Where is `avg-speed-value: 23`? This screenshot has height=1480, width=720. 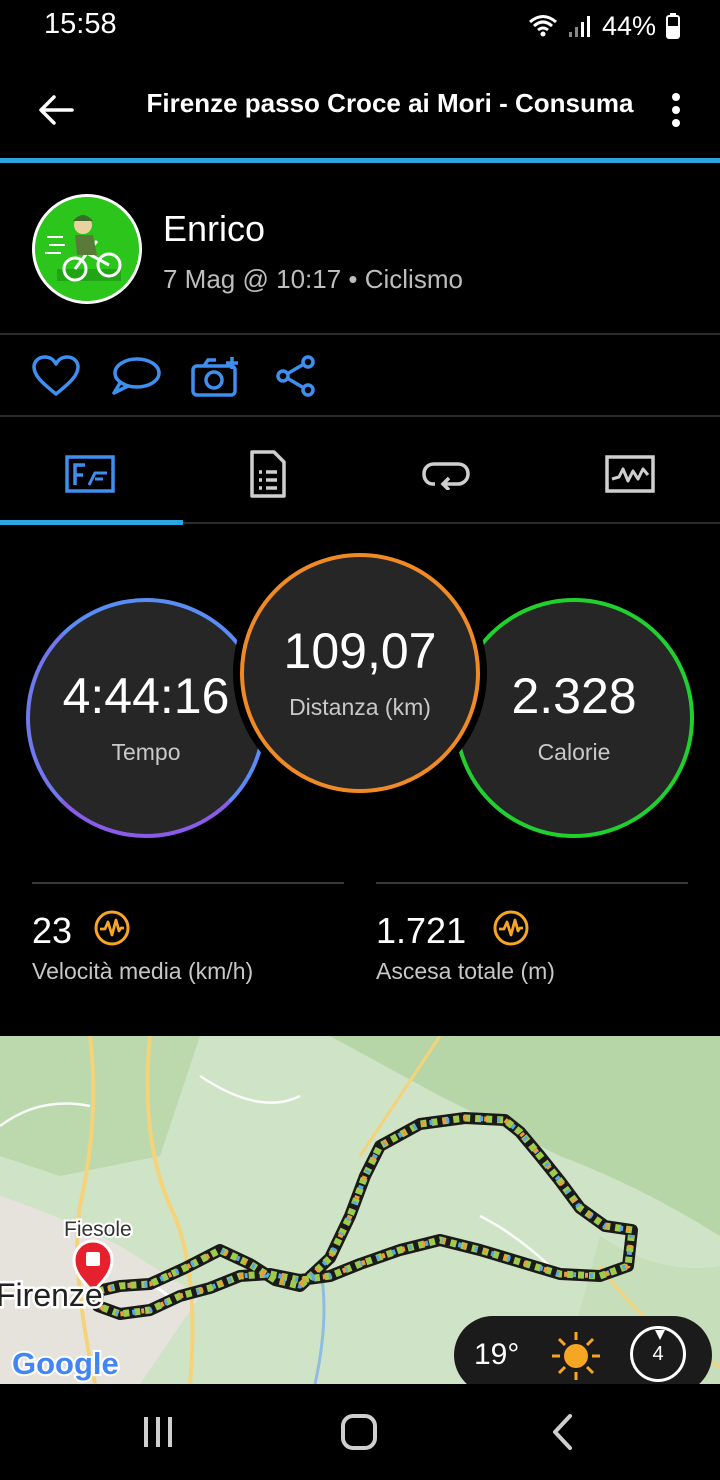
avg-speed-value: 23 is located at coordinates (52, 930).